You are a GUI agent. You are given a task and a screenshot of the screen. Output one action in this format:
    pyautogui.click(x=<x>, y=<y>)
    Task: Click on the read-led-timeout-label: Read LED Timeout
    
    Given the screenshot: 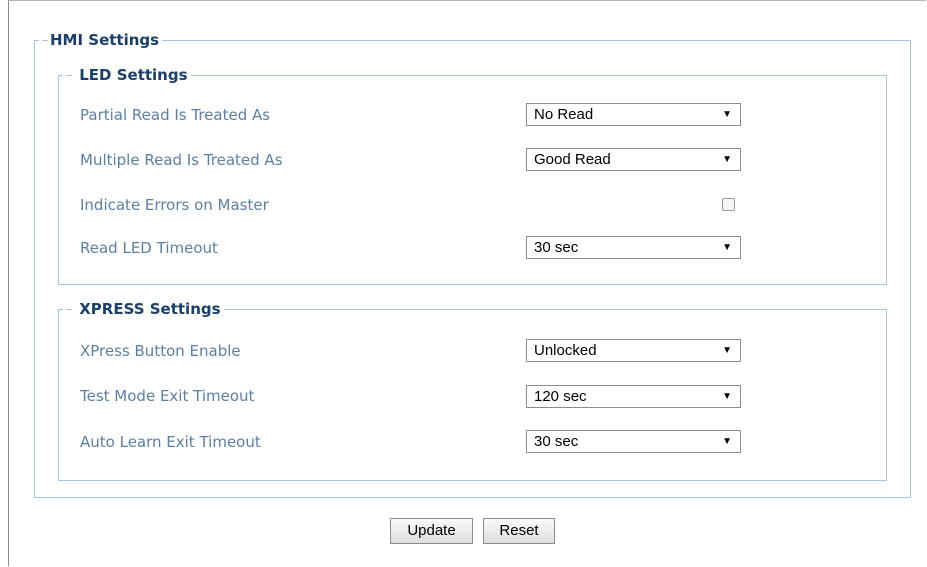 What is the action you would take?
    pyautogui.click(x=149, y=248)
    